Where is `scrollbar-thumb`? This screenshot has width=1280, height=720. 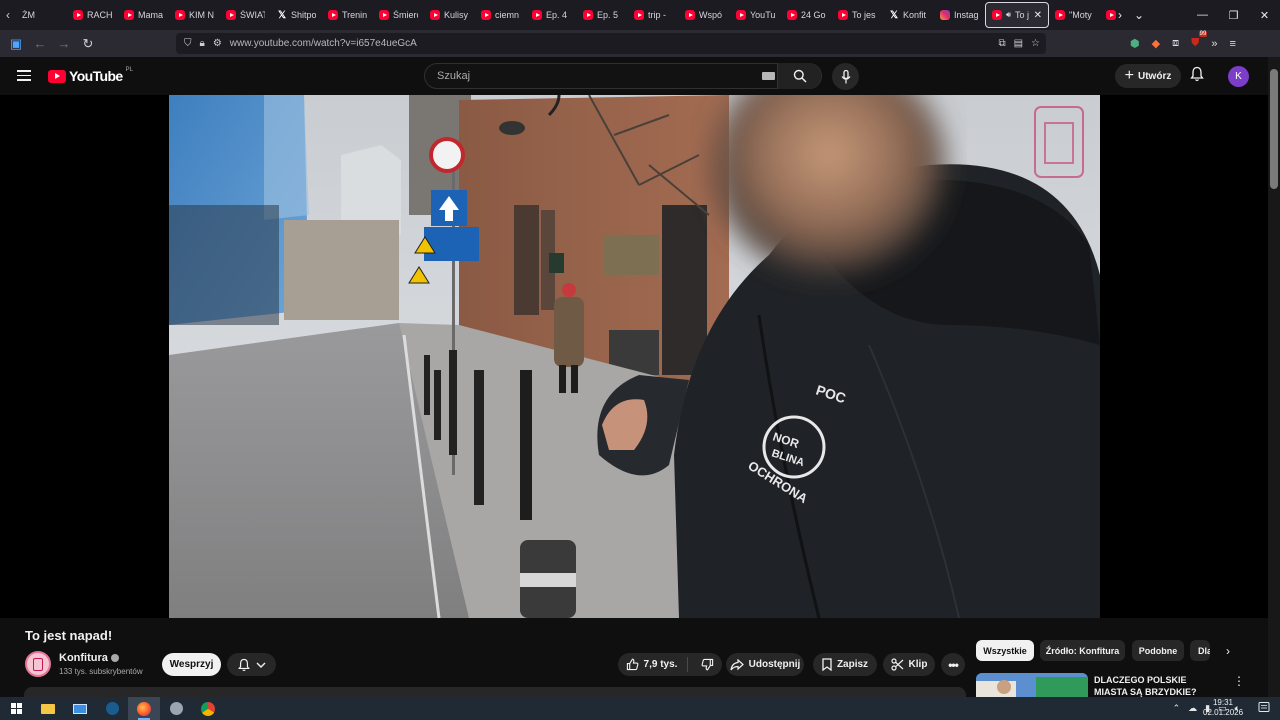 scrollbar-thumb is located at coordinates (1274, 129).